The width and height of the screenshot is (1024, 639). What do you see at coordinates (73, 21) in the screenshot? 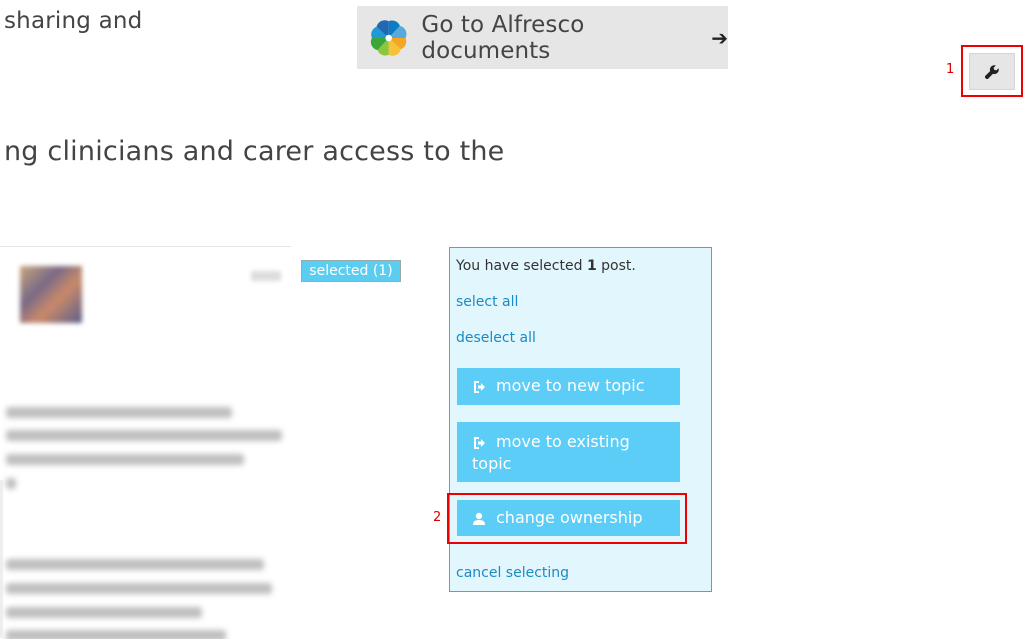
I see `page-heading-fragment: sharing and` at bounding box center [73, 21].